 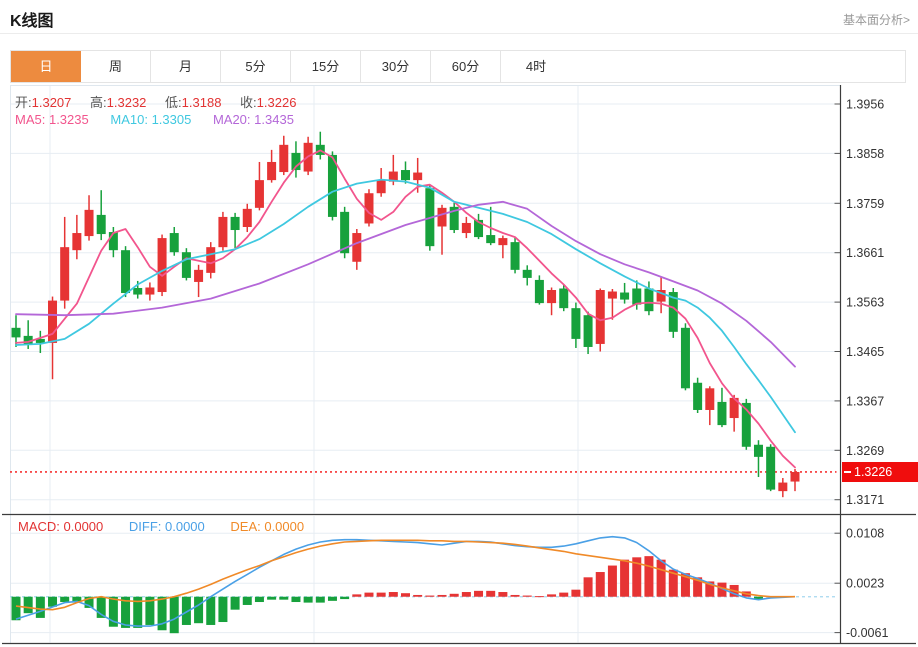 What do you see at coordinates (163, 101) in the screenshot?
I see `ohlc-legend: 开:1.3207 高:1.3232 低:1.3188 收:1.3226` at bounding box center [163, 101].